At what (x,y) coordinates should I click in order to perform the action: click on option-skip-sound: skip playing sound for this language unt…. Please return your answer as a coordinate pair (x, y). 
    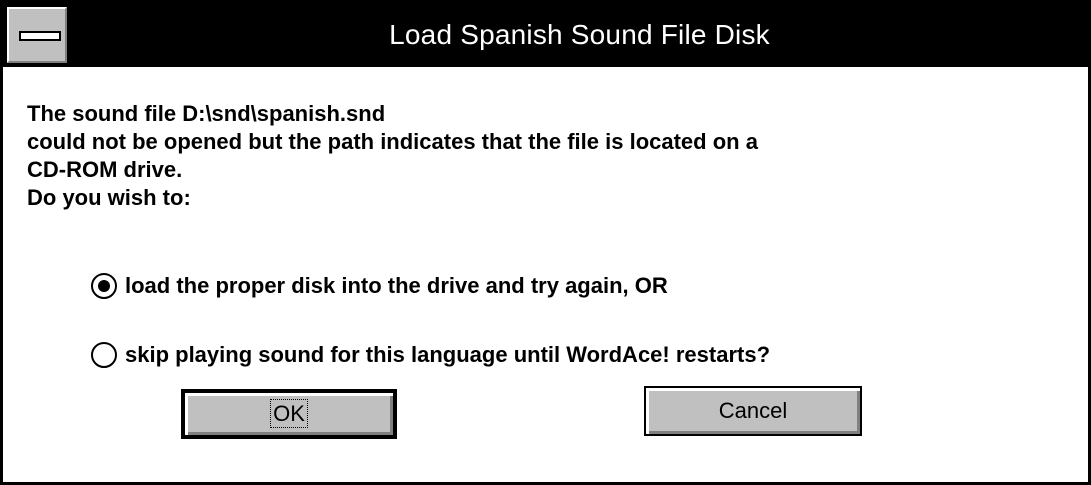
    Looking at the image, I should click on (430, 355).